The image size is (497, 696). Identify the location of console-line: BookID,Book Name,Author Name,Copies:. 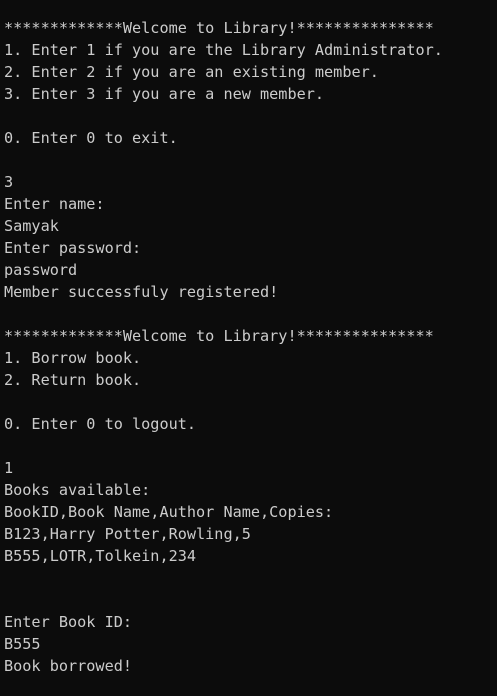
(169, 512).